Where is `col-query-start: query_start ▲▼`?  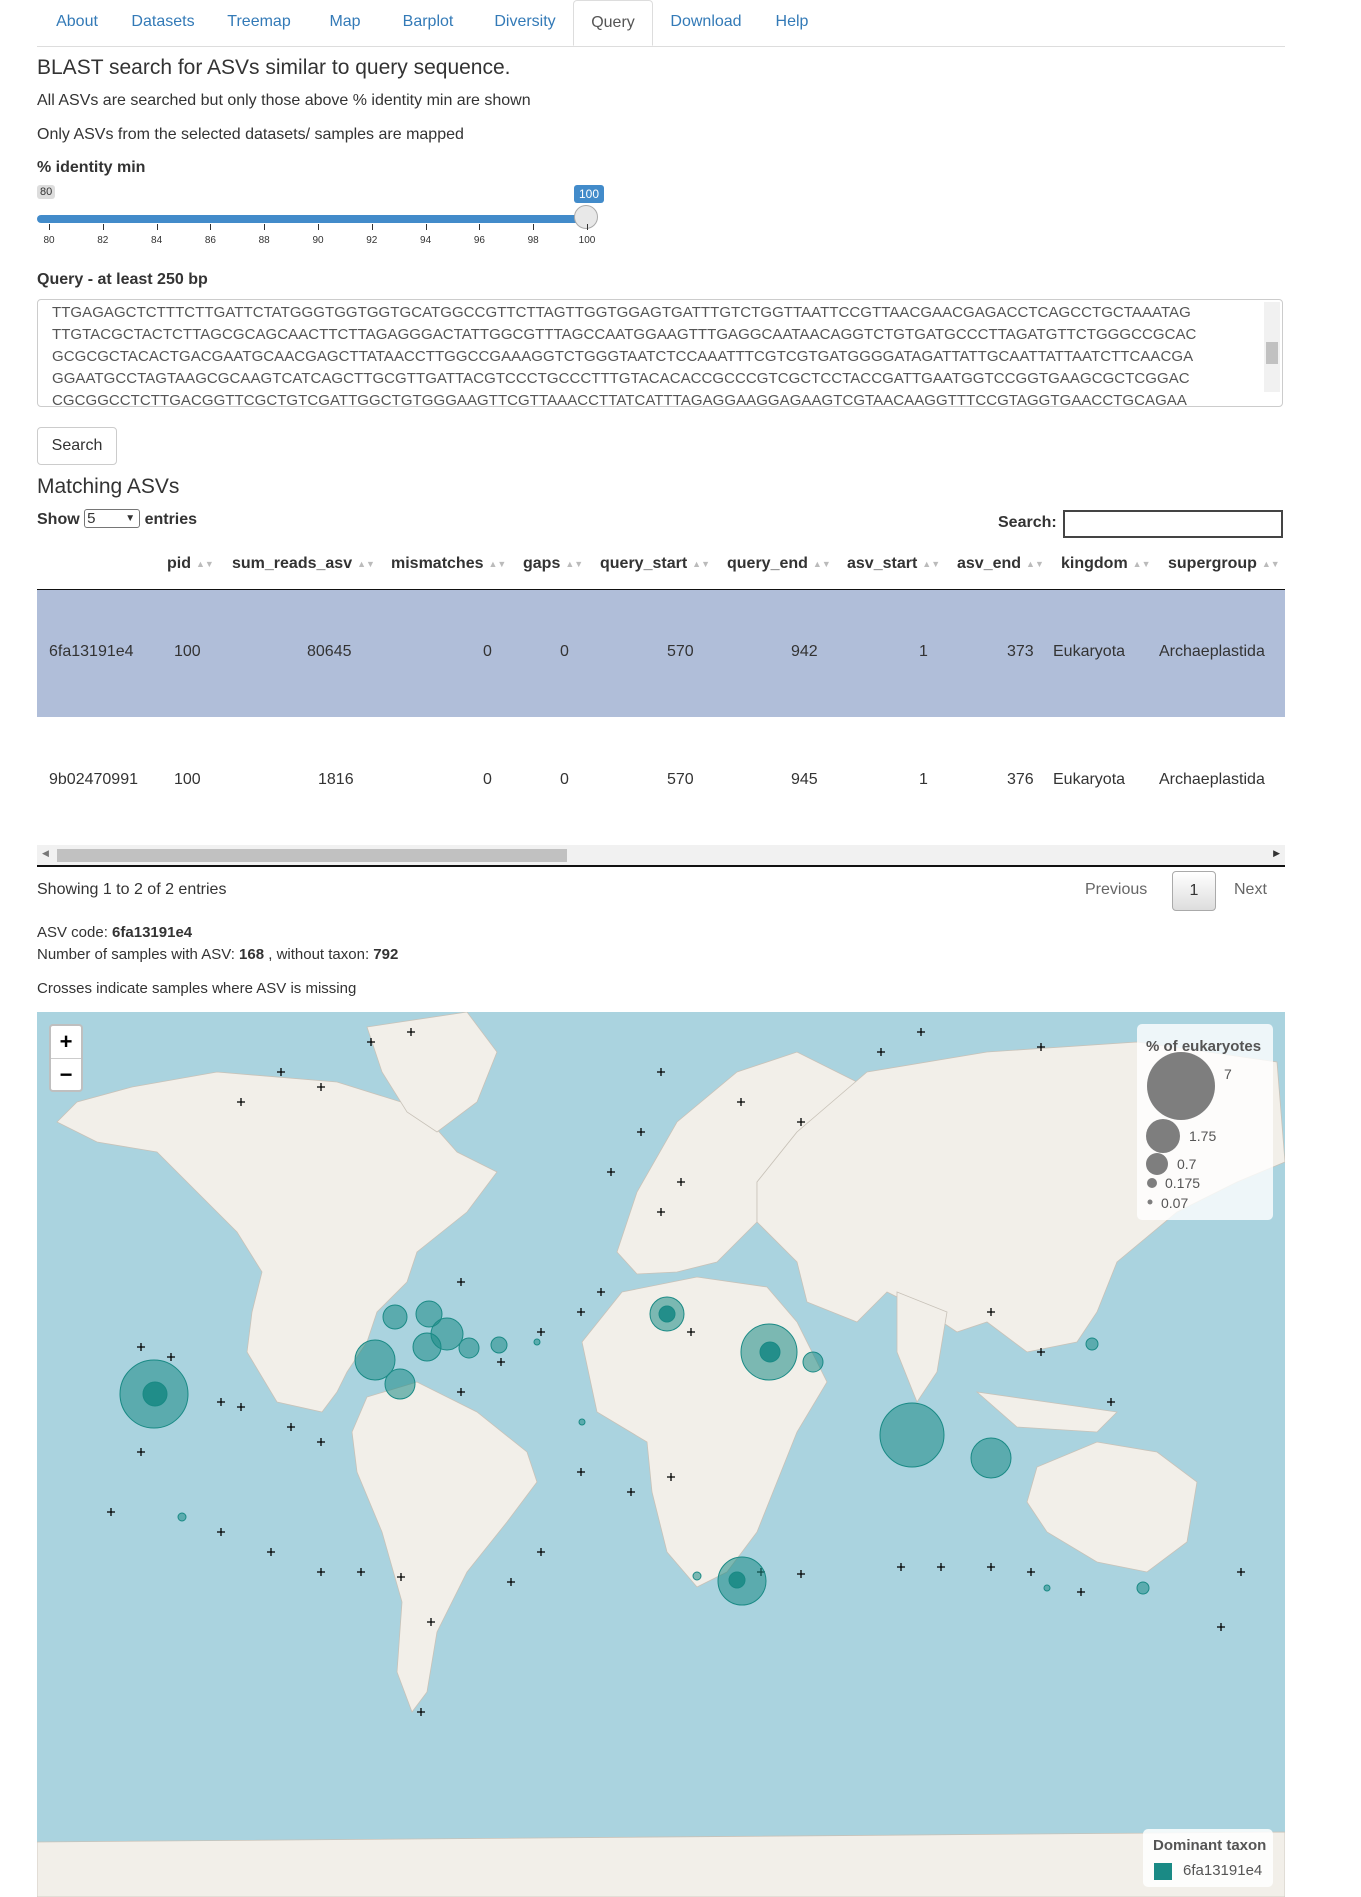 col-query-start: query_start ▲▼ is located at coordinates (655, 564).